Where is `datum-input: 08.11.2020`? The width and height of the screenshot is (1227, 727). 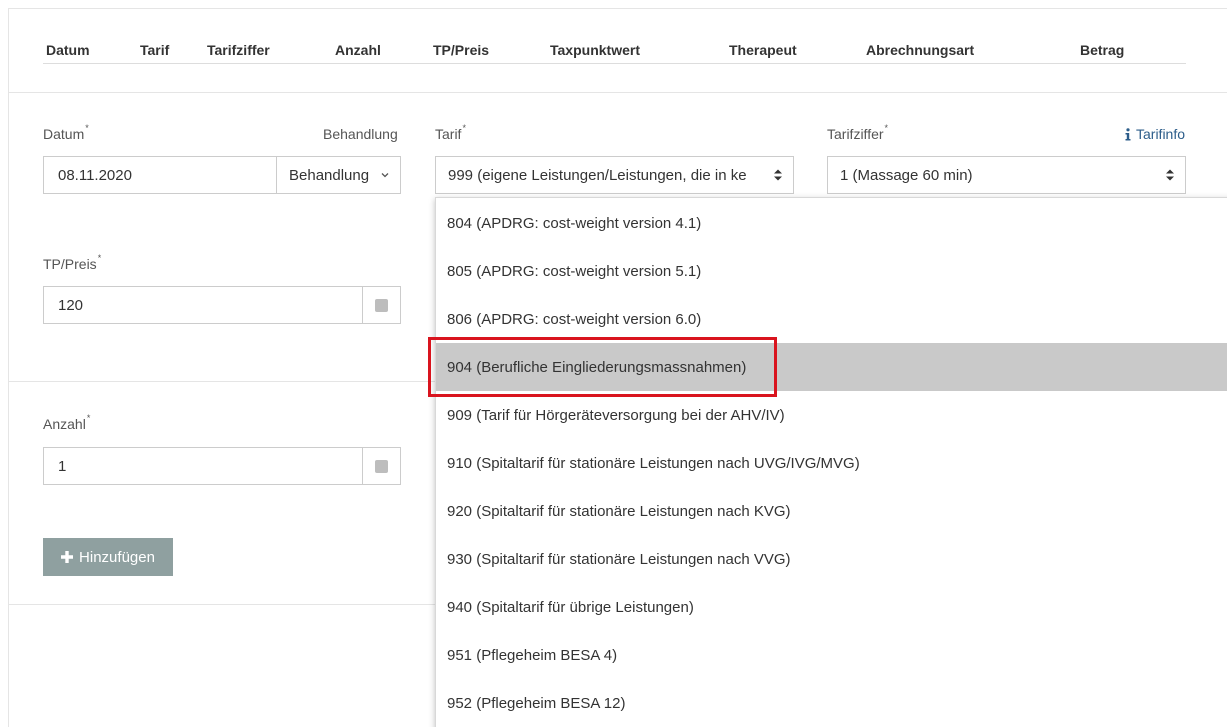 datum-input: 08.11.2020 is located at coordinates (160, 175).